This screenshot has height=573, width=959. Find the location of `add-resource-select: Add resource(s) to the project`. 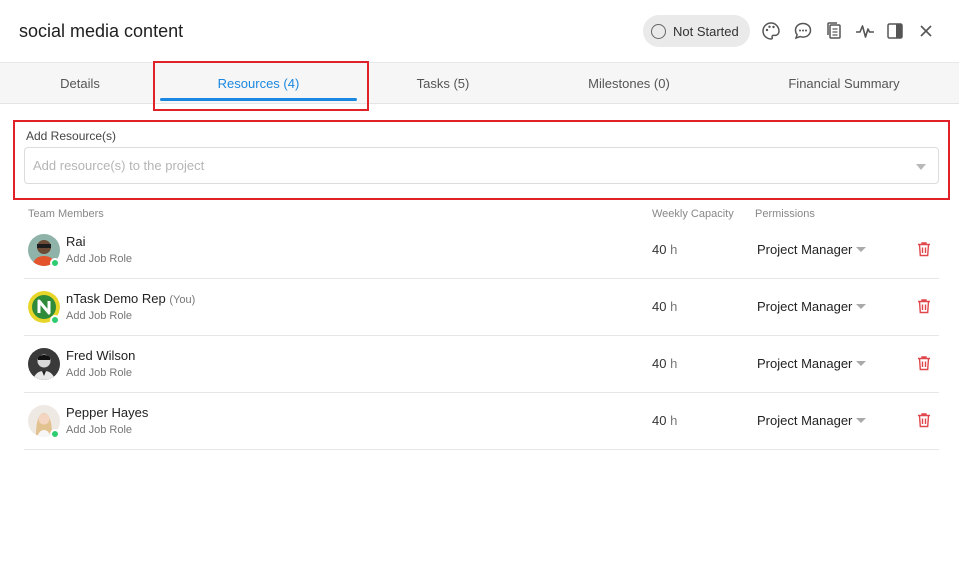

add-resource-select: Add resource(s) to the project is located at coordinates (481, 165).